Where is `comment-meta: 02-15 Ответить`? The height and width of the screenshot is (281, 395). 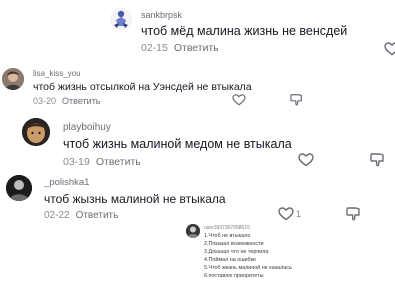 comment-meta: 02-15 Ответить is located at coordinates (180, 48).